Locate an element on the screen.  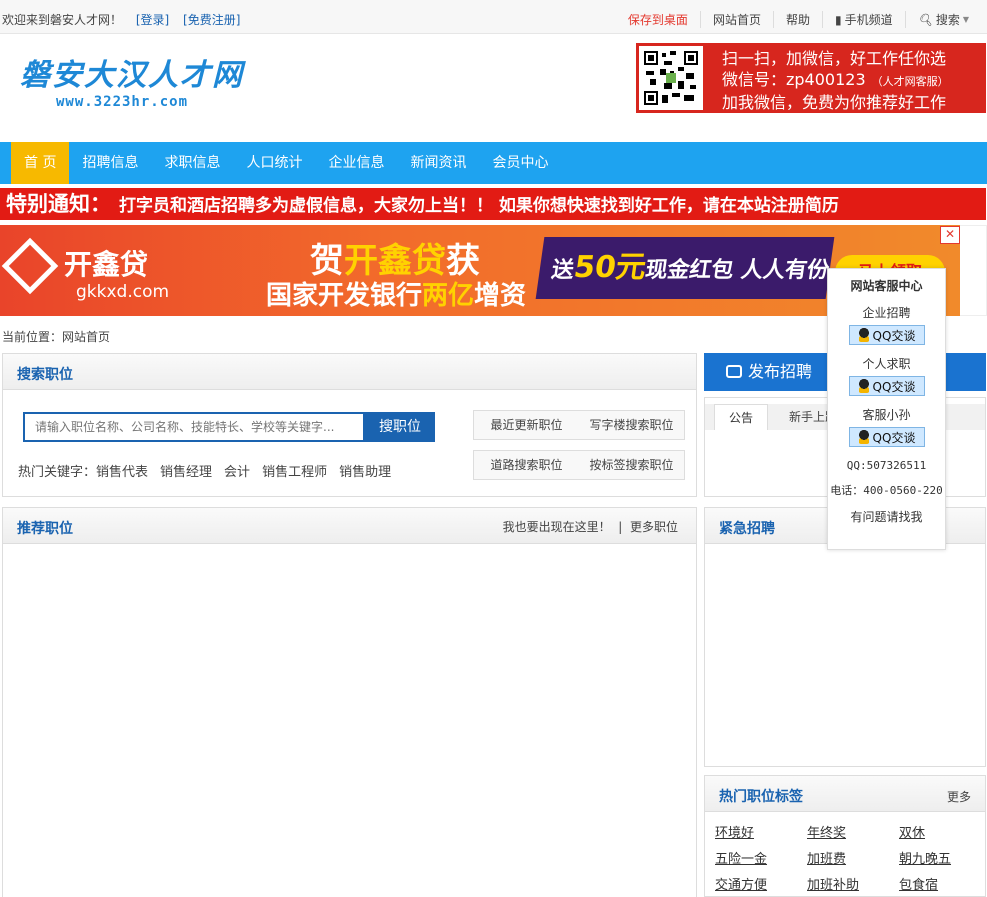
nav-companies: 企业信息 is located at coordinates (356, 163).